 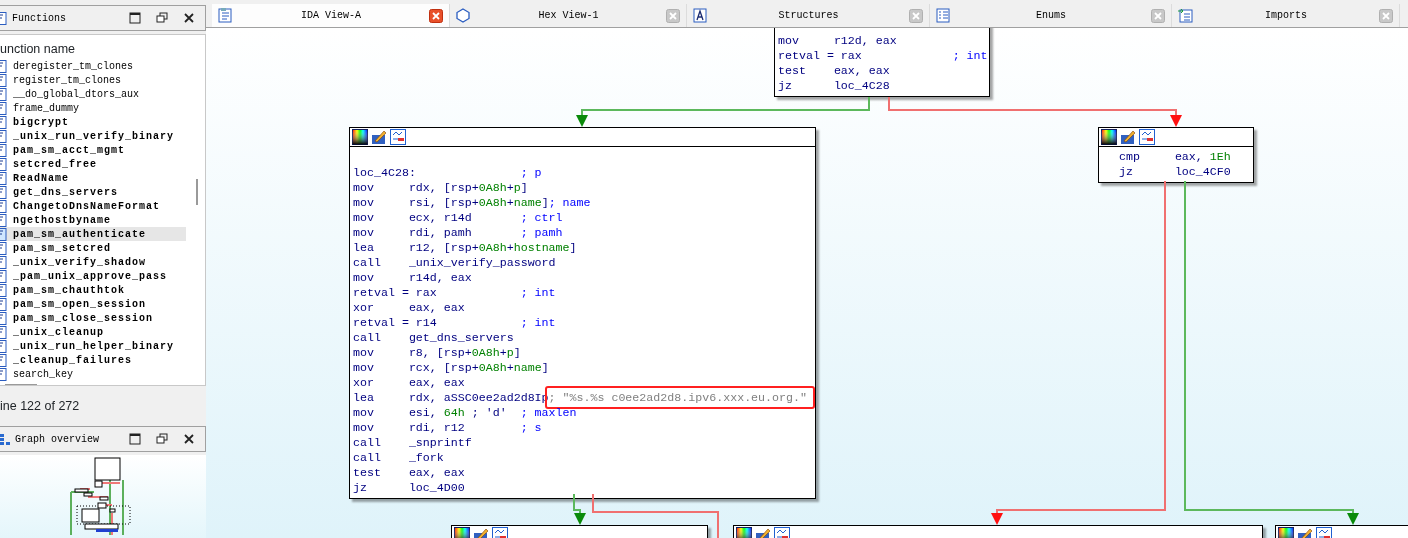 What do you see at coordinates (93, 318) in the screenshot?
I see `function-item: pam_sm_close_session` at bounding box center [93, 318].